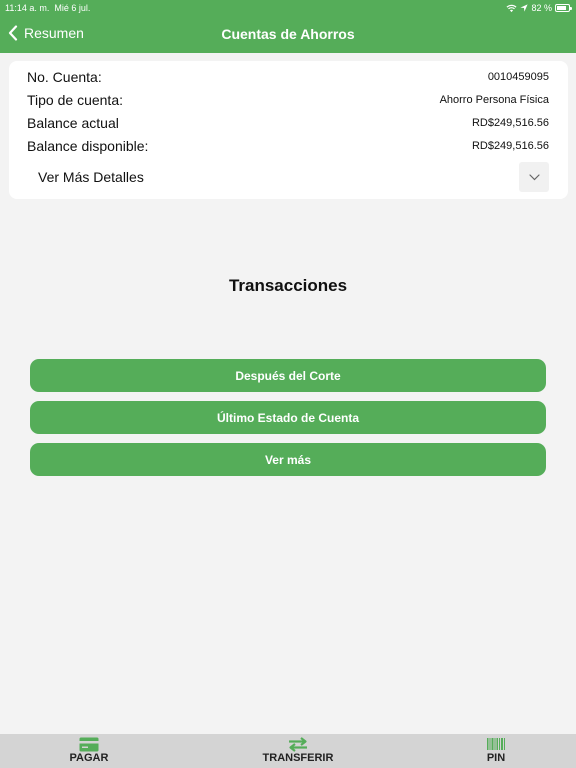 The image size is (576, 768). I want to click on tab-pagar-label: PAGAR, so click(89, 758).